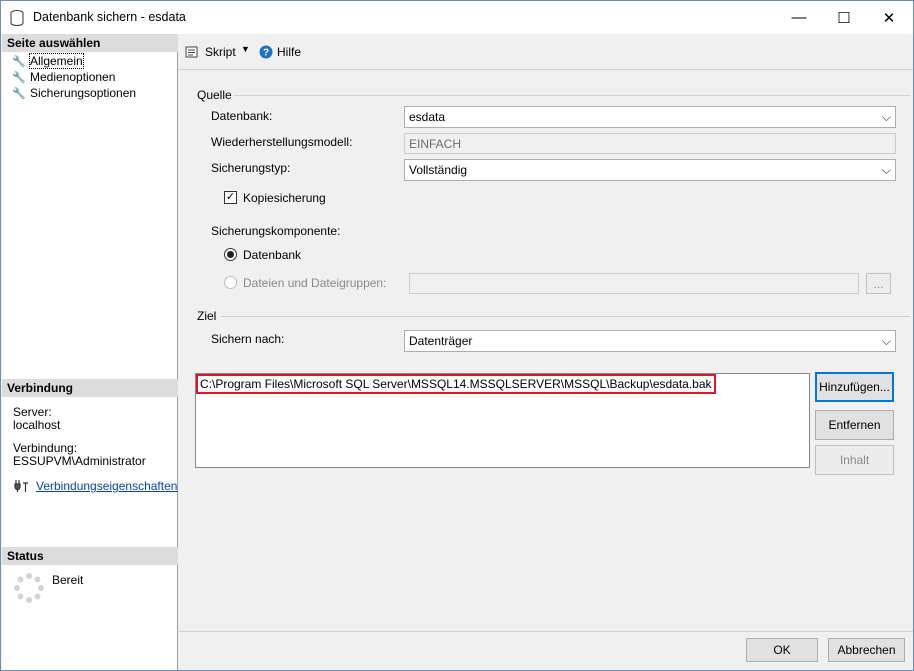 Image resolution: width=914 pixels, height=671 pixels. Describe the element at coordinates (854, 460) in the screenshot. I see `contents-button: Inhalt` at that location.